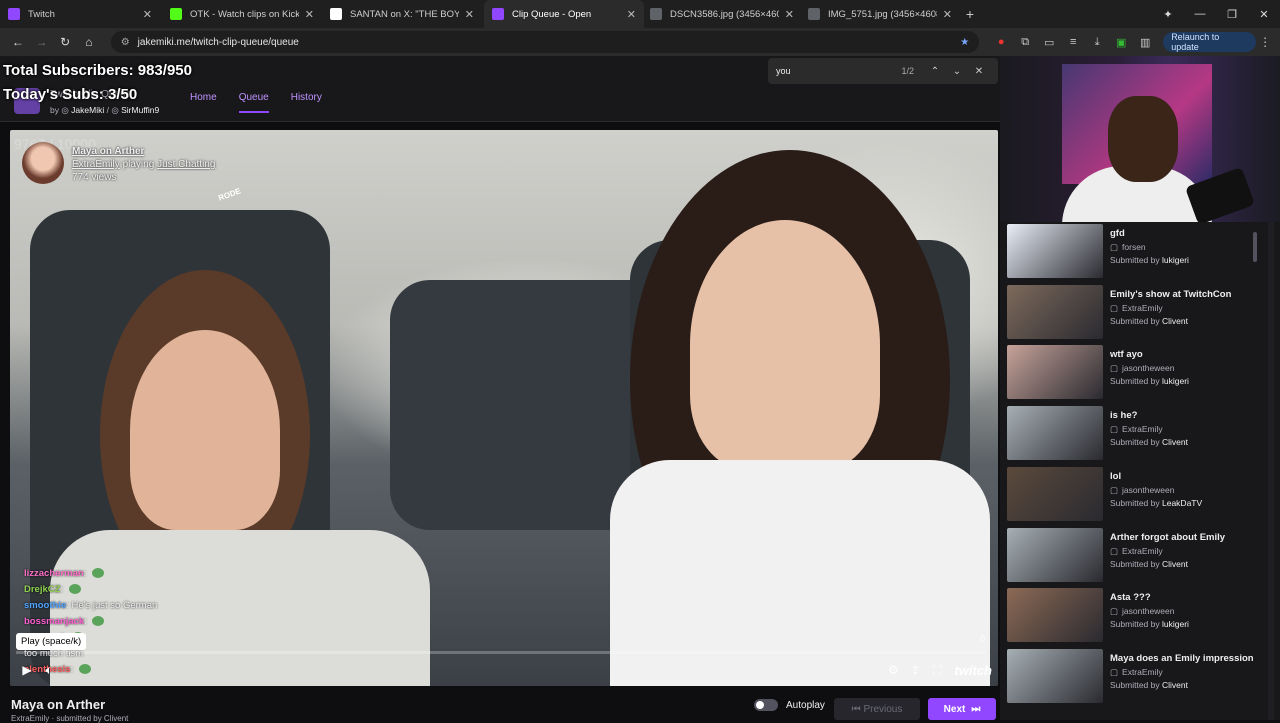 Image resolution: width=1280 pixels, height=723 pixels. What do you see at coordinates (58, 704) in the screenshot?
I see `current-clip-title: Maya on Arther` at bounding box center [58, 704].